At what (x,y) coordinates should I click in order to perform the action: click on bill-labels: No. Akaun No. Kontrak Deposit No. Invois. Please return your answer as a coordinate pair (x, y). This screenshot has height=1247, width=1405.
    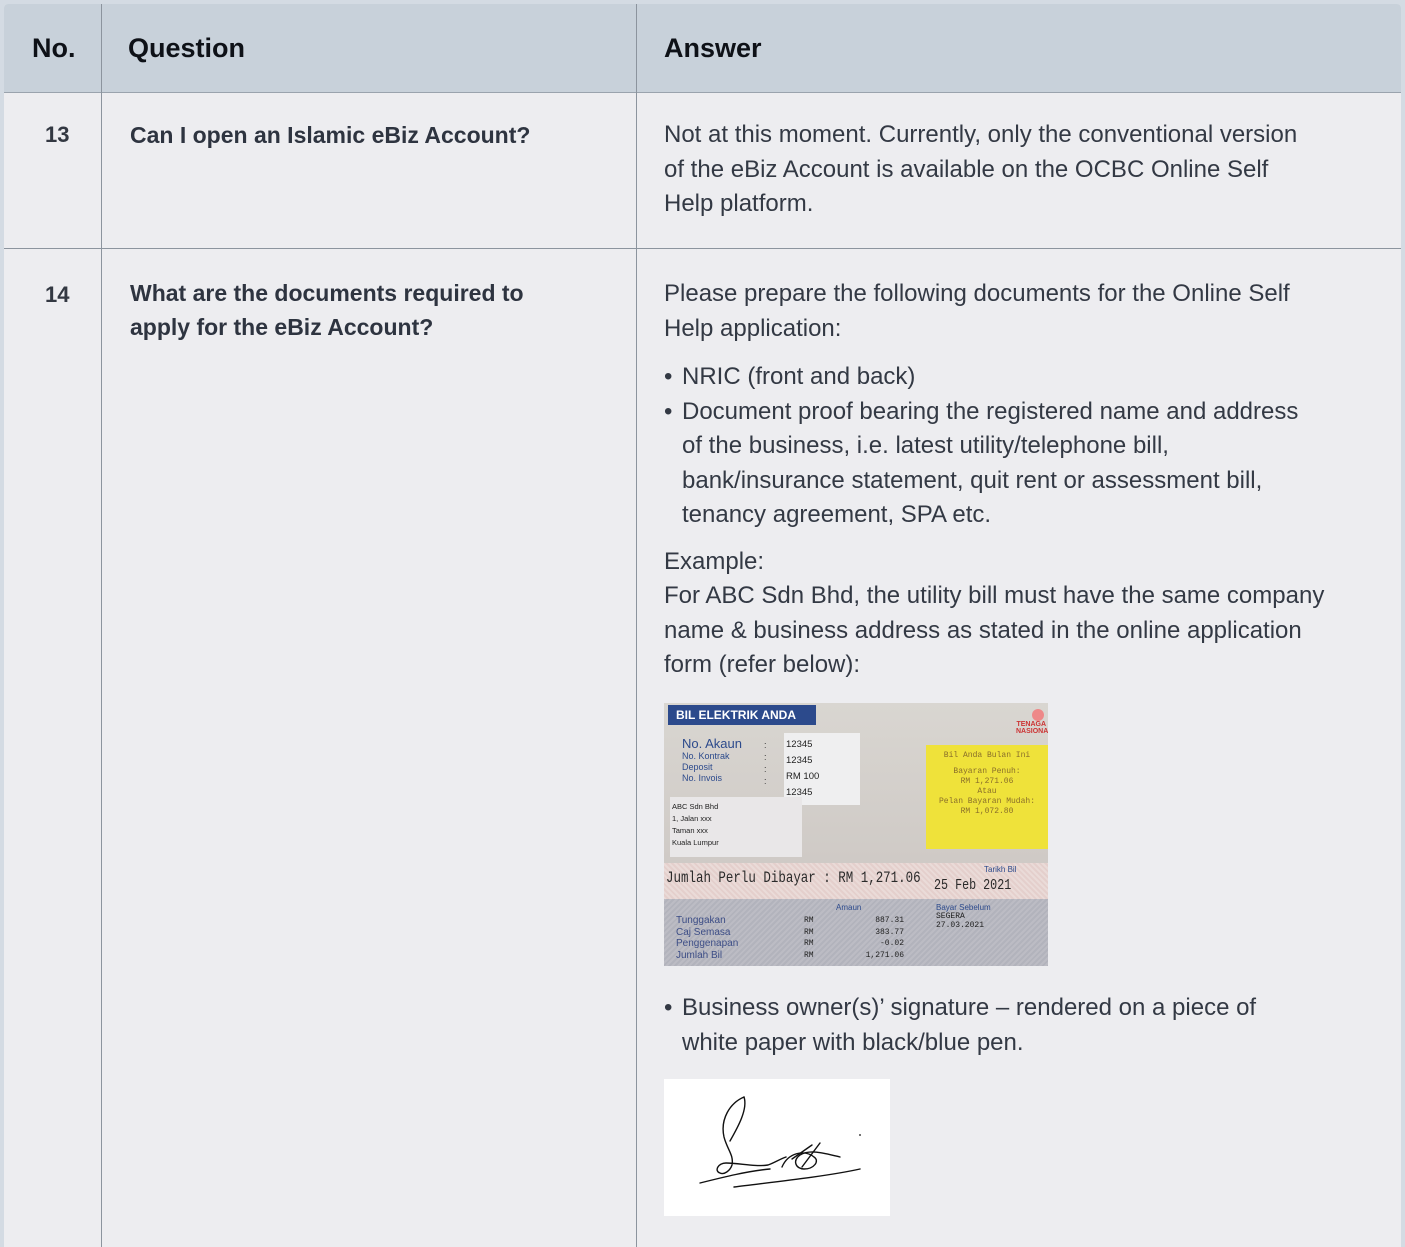
    Looking at the image, I should click on (712, 760).